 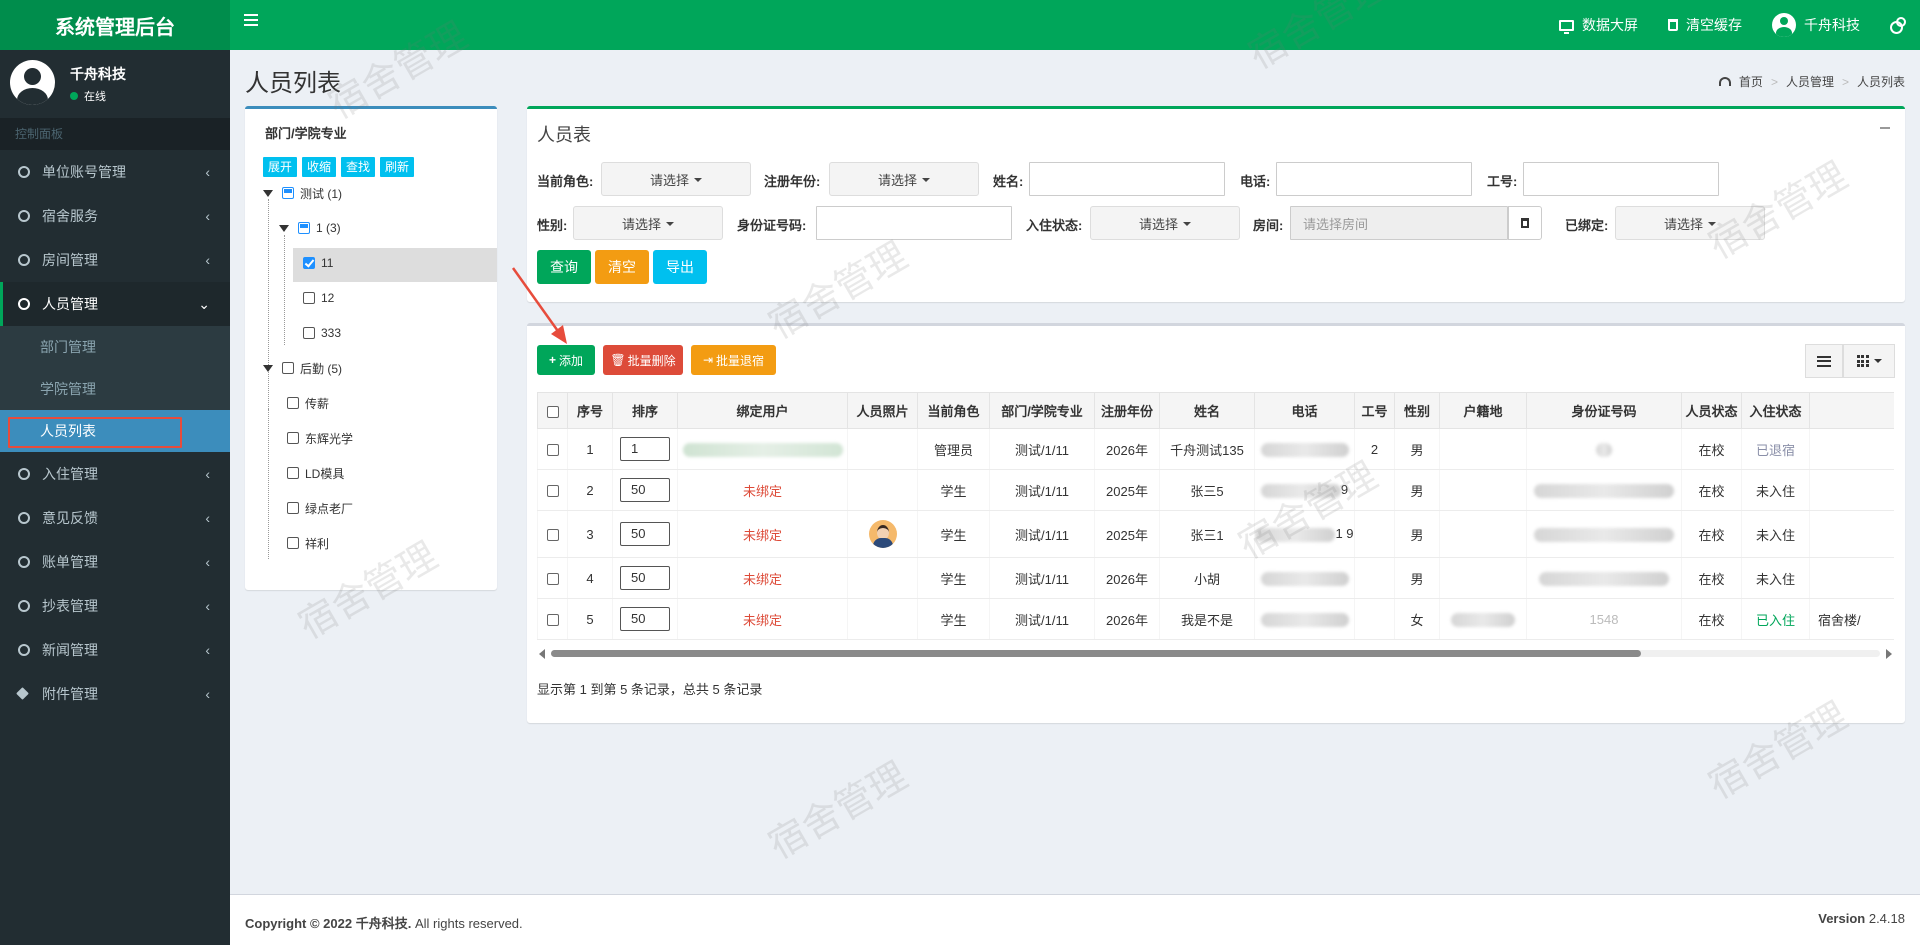 What do you see at coordinates (1898, 25) in the screenshot?
I see `gears-icon` at bounding box center [1898, 25].